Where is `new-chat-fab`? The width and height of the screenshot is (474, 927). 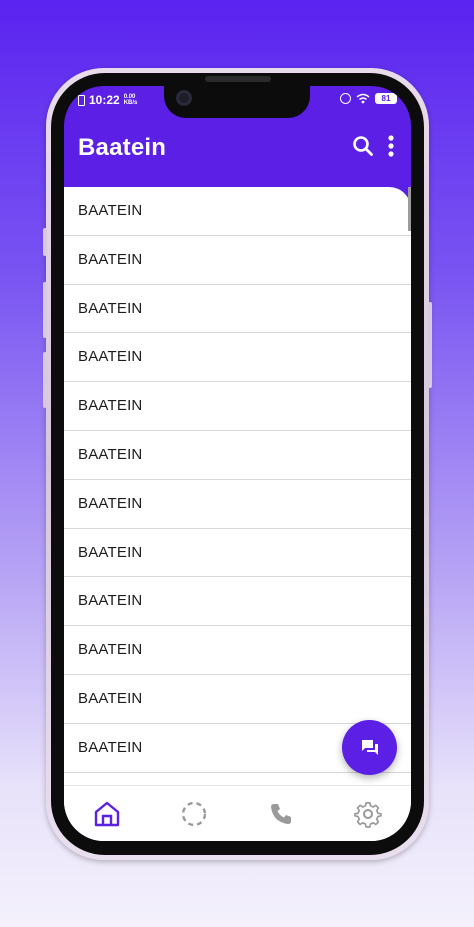
new-chat-fab is located at coordinates (369, 747).